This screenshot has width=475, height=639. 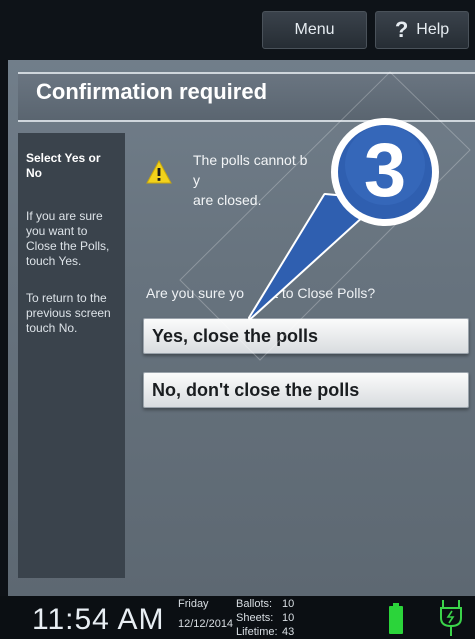 I want to click on sheets-label: Sheets:, so click(x=255, y=618).